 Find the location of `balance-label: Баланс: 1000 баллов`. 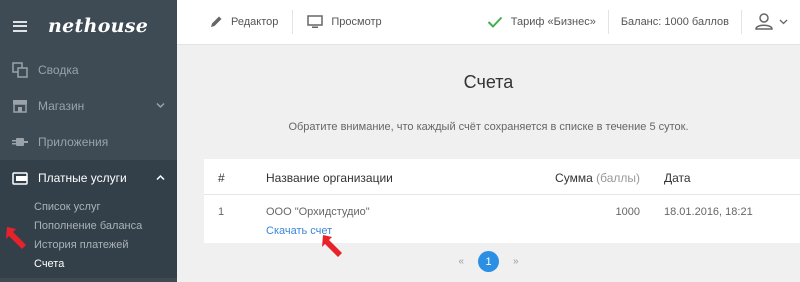

balance-label: Баланс: 1000 баллов is located at coordinates (674, 22).